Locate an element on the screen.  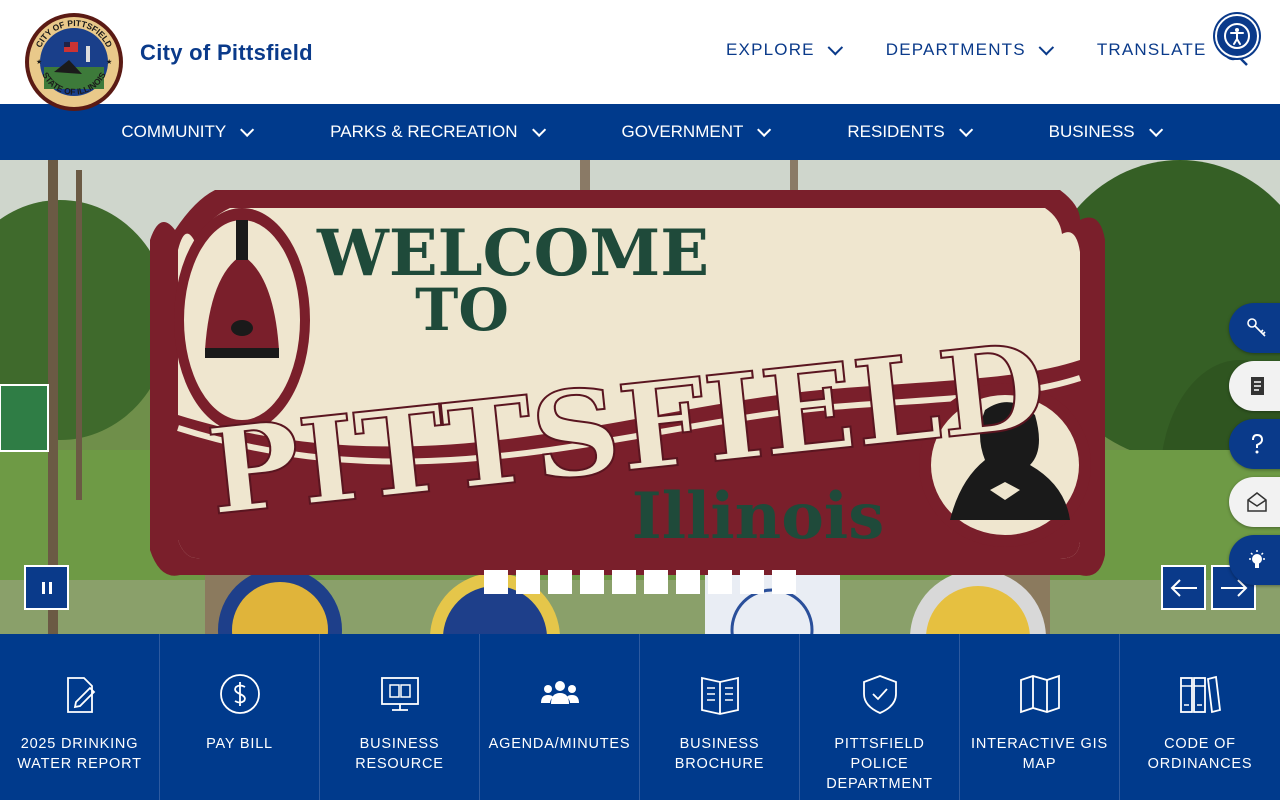
mail-icon is located at coordinates (1257, 502).